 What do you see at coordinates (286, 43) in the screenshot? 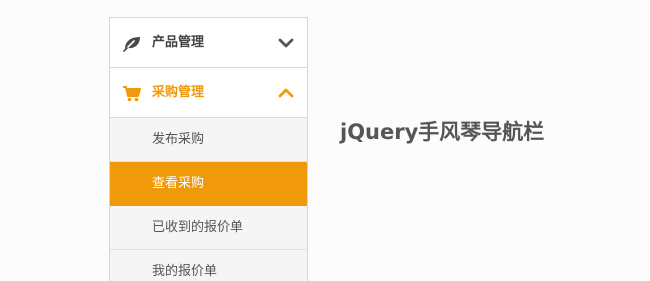
I see `chevron-down-icon` at bounding box center [286, 43].